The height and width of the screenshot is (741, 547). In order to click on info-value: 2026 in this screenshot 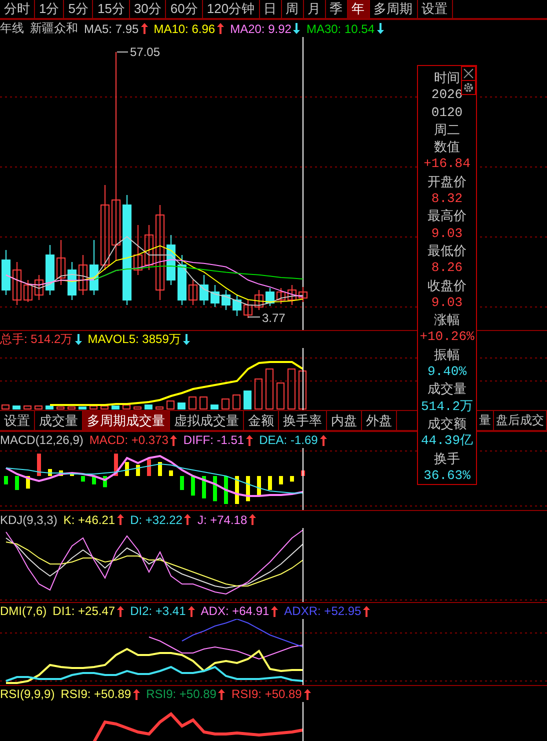, I will do `click(447, 95)`.